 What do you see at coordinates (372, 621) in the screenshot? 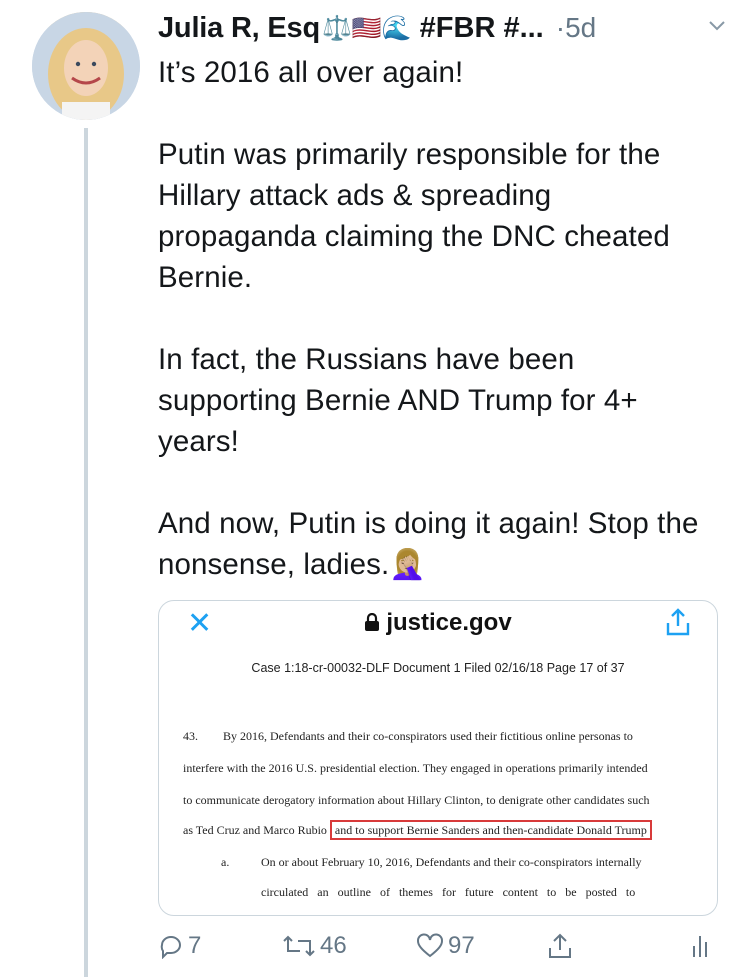
I see `lock-icon` at bounding box center [372, 621].